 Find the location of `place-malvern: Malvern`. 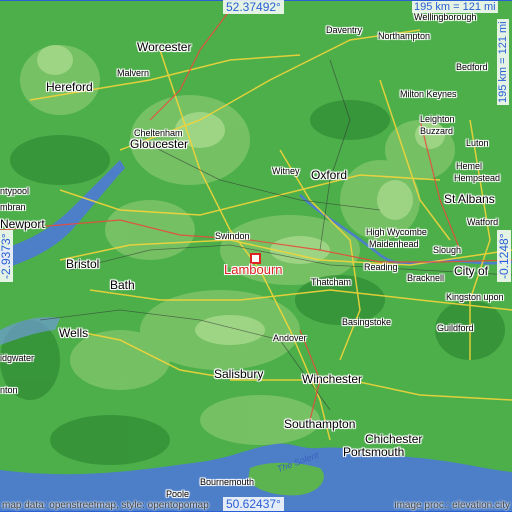

place-malvern: Malvern is located at coordinates (133, 73).